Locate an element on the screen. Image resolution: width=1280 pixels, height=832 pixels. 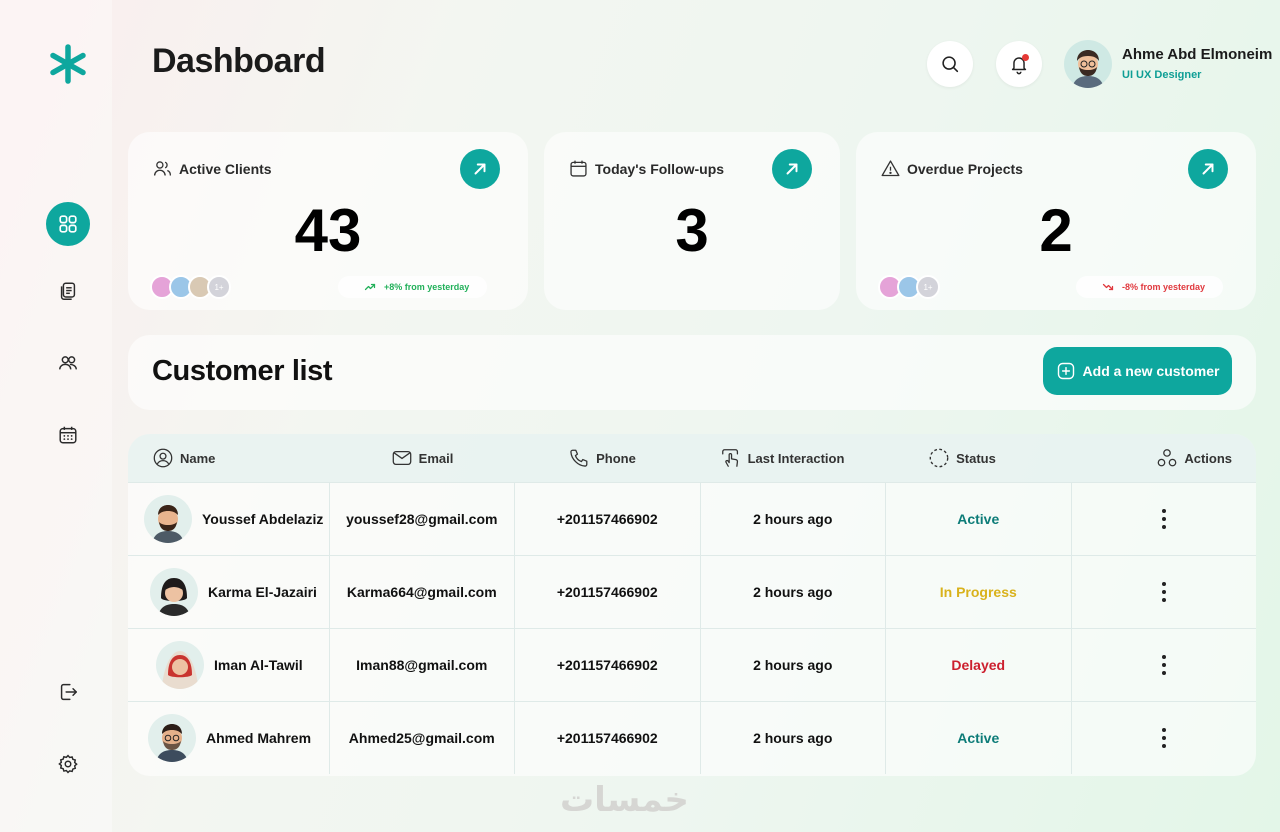
column-header-last-interaction: Last Interaction is located at coordinates (782, 458).